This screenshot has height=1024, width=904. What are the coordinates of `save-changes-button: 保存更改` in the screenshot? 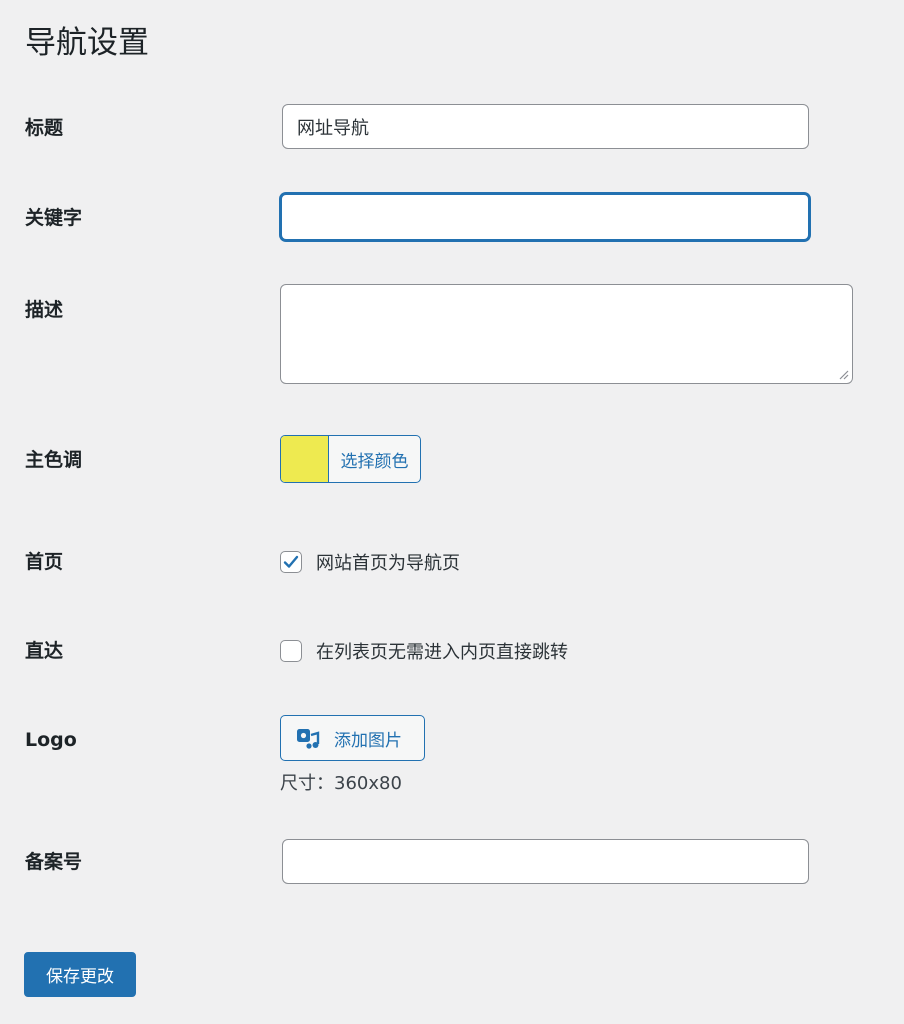 It's located at (80, 974).